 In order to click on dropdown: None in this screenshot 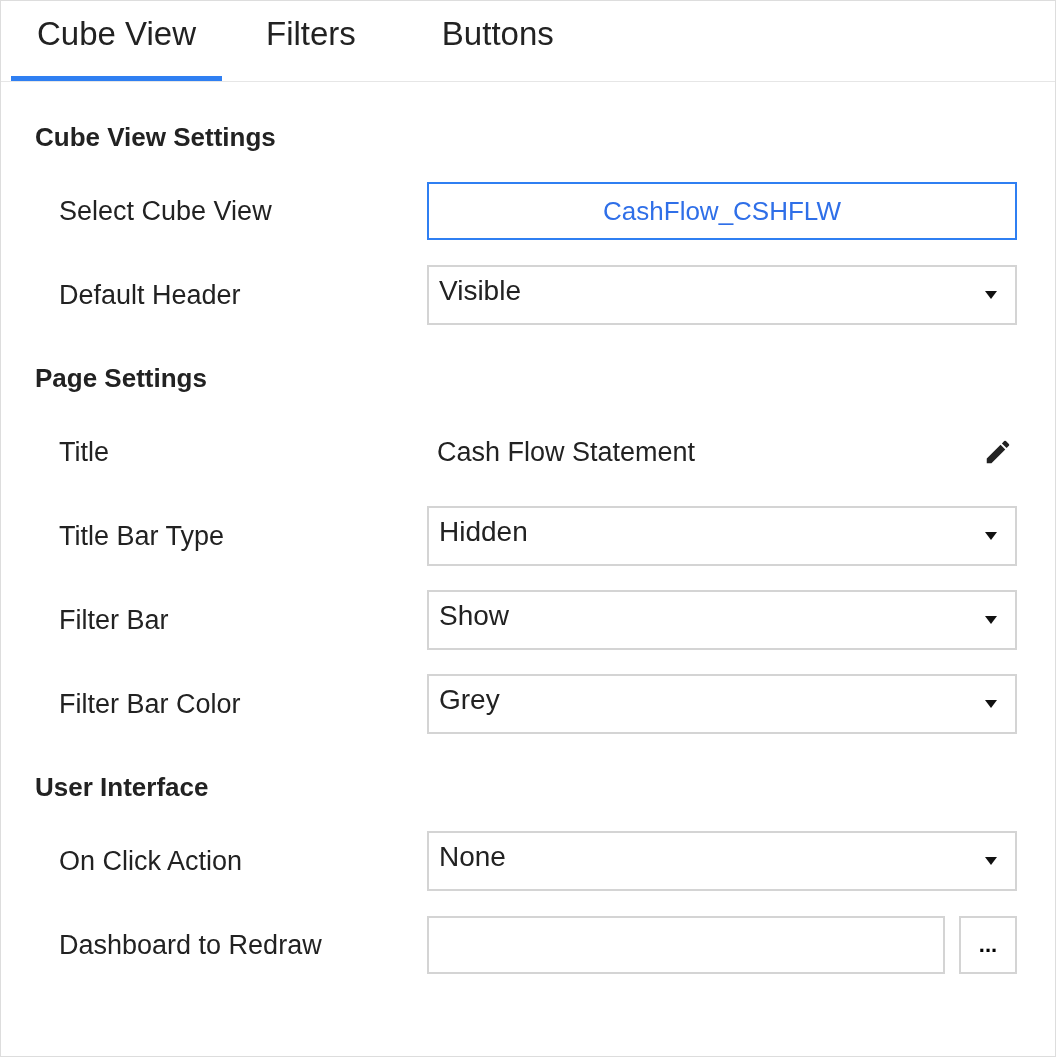, I will do `click(722, 861)`.